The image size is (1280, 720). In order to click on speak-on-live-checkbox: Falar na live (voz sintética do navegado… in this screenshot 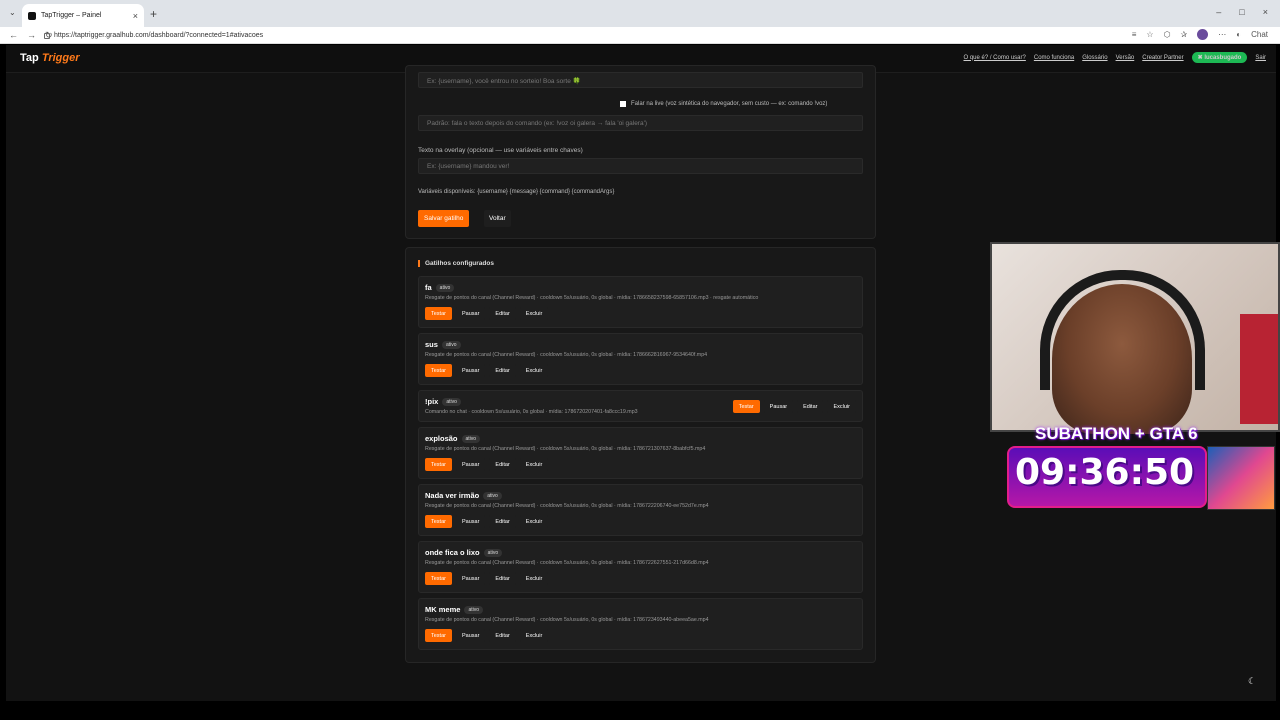, I will do `click(723, 104)`.